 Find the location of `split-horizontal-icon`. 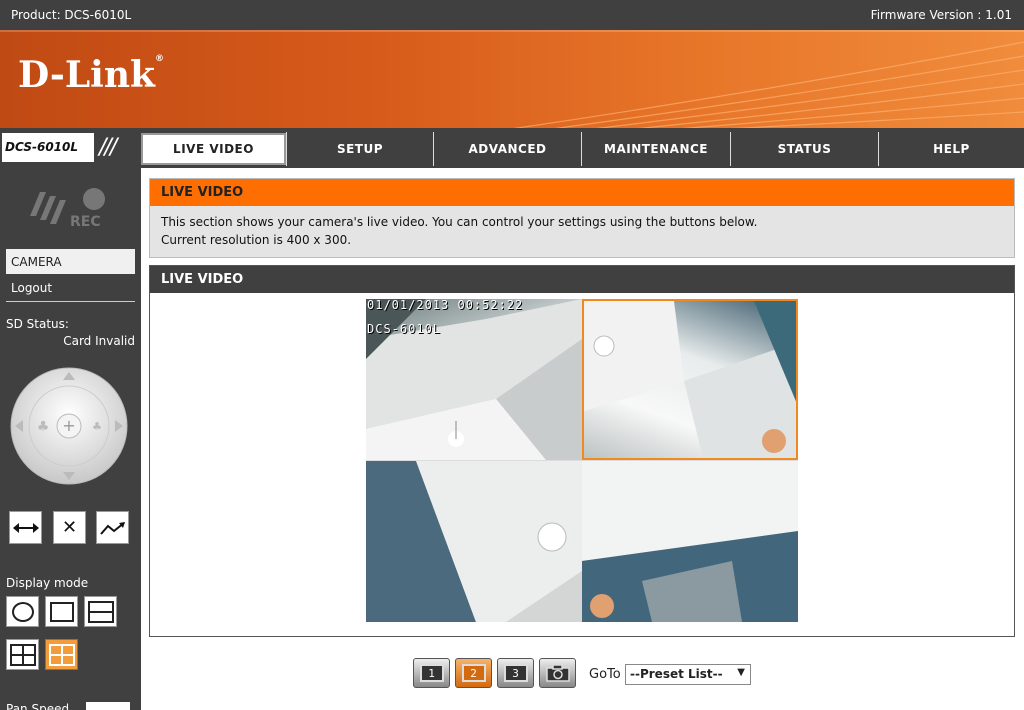

split-horizontal-icon is located at coordinates (100, 611).